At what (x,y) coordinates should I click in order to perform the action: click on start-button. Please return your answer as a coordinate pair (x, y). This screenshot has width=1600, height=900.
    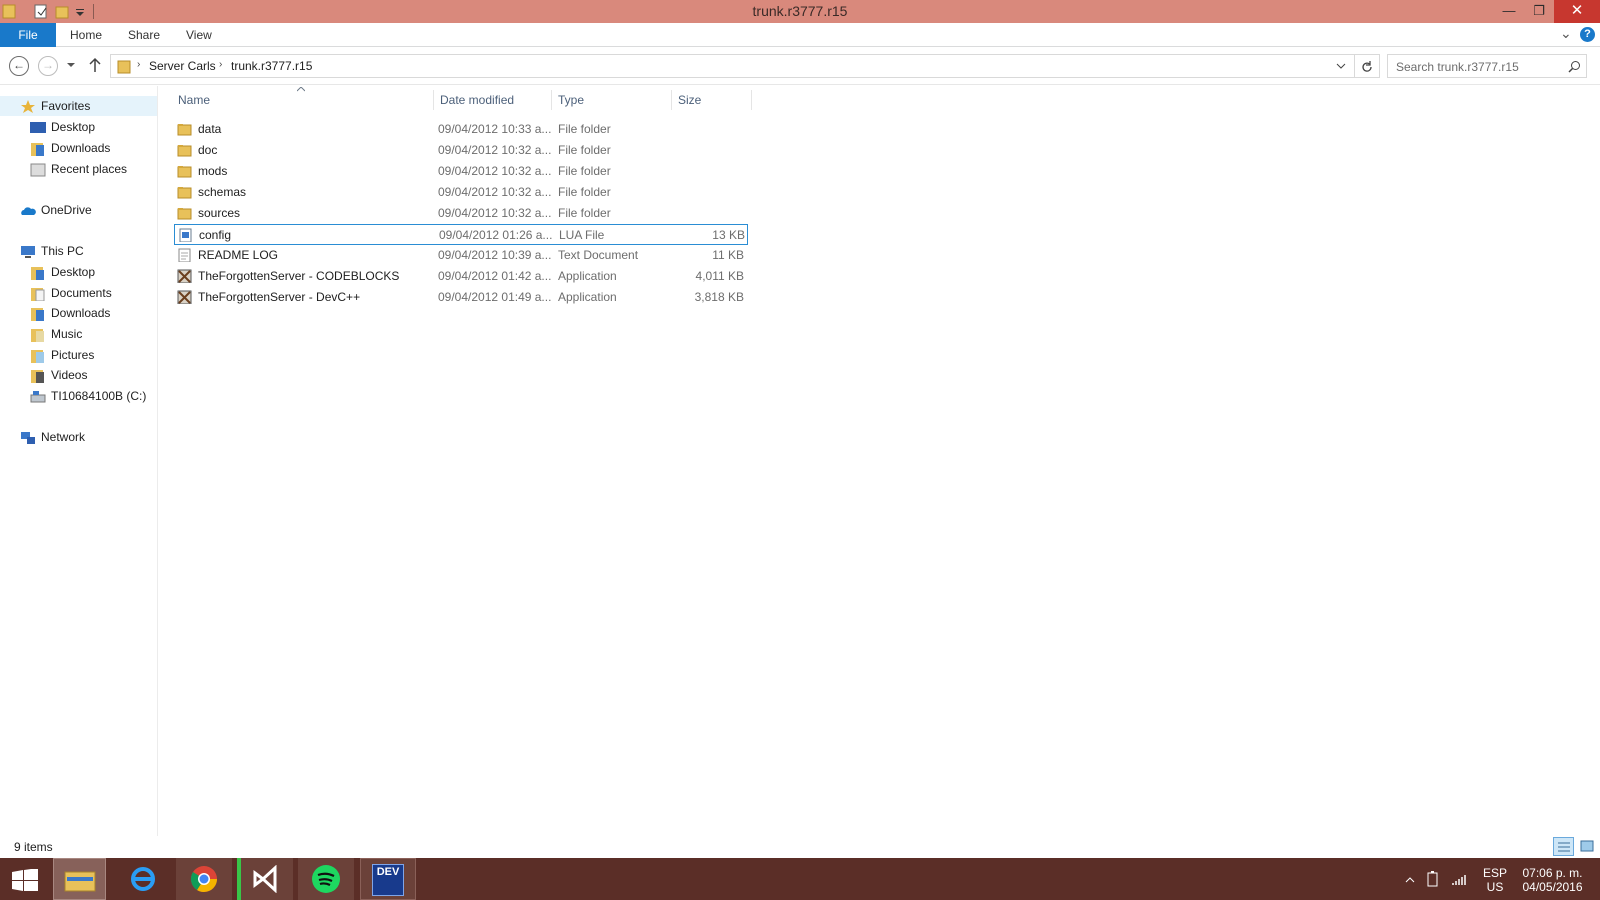
    Looking at the image, I should click on (25, 879).